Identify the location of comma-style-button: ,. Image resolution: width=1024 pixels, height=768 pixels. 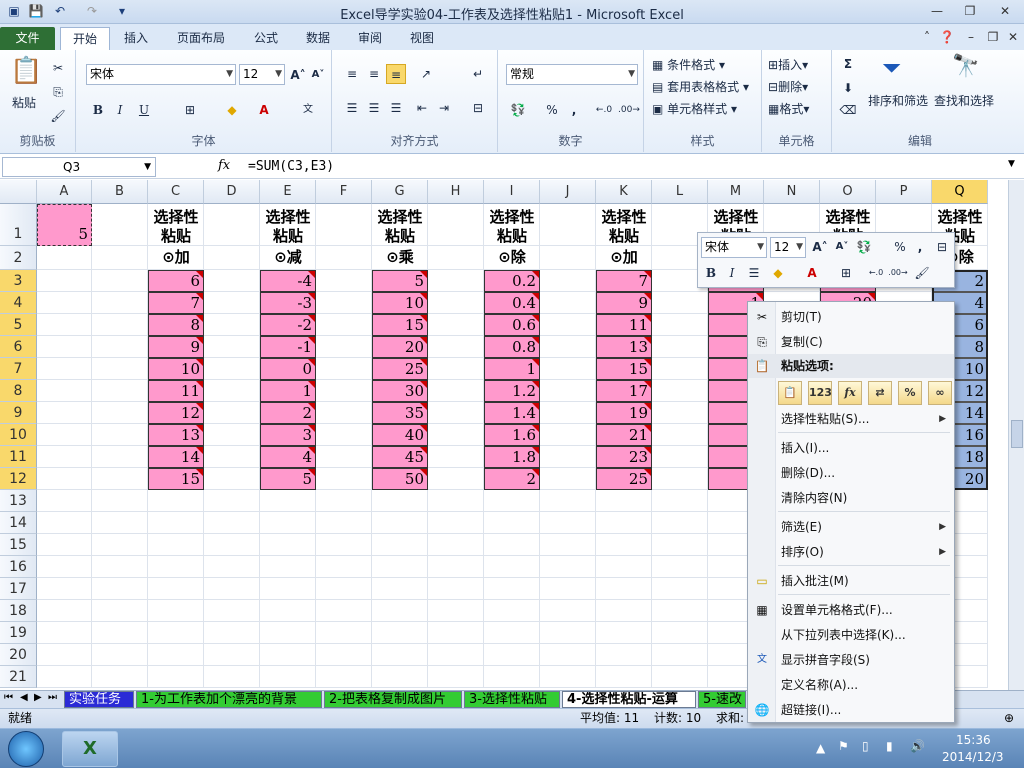
(574, 110).